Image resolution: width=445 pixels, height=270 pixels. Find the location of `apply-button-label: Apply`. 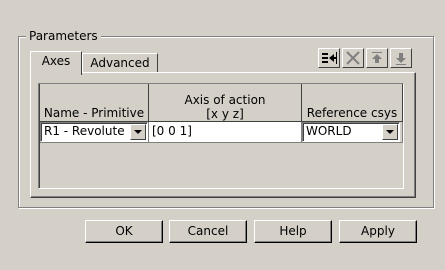

apply-button-label: Apply is located at coordinates (378, 231).